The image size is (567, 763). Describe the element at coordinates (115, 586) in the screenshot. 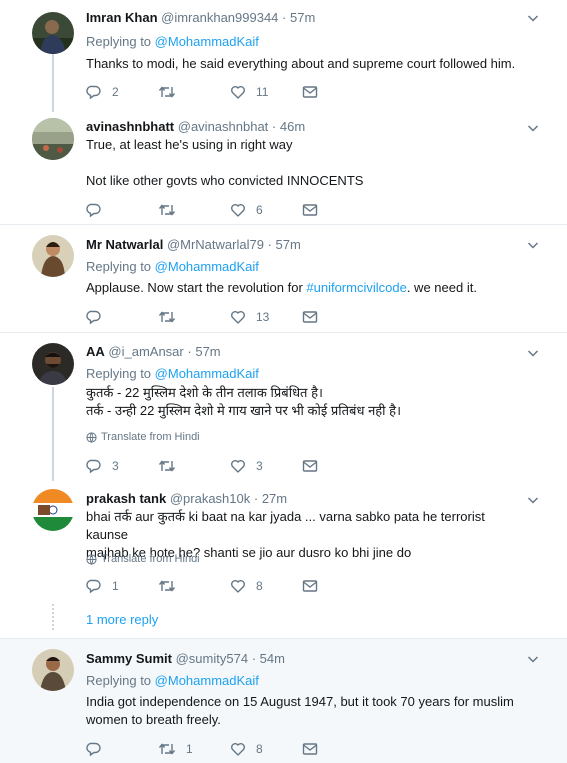

I see `reply-count: 1` at that location.